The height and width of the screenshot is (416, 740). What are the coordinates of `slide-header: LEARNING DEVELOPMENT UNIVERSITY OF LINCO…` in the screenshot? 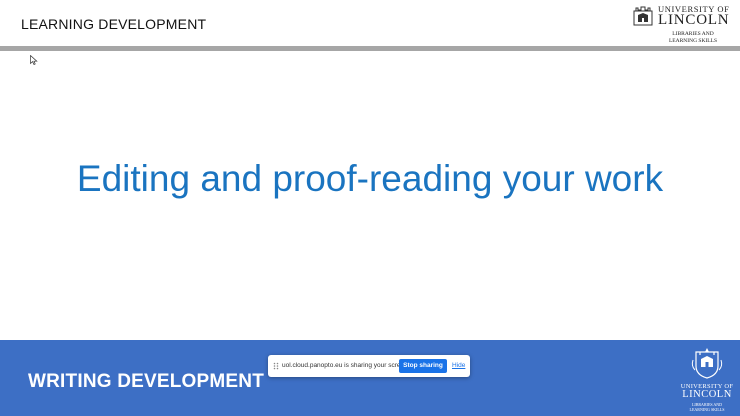 It's located at (370, 23).